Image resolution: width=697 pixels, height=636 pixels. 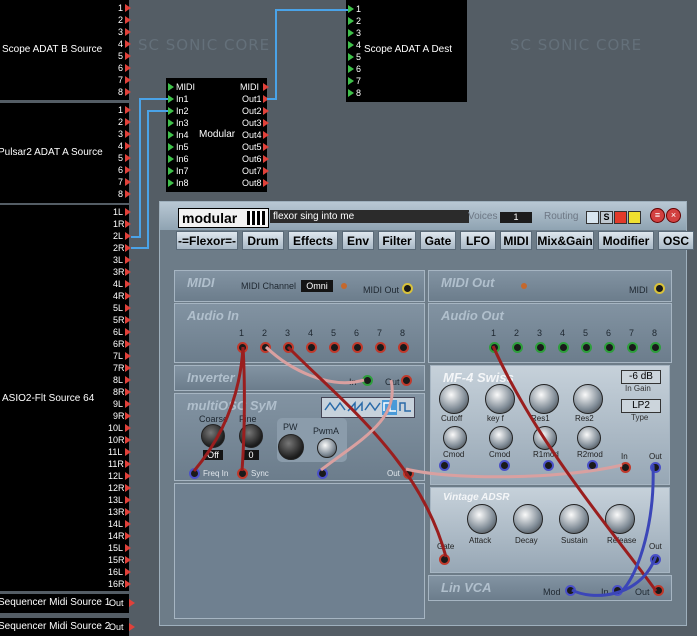 I want to click on adsr-knob-decay, so click(x=528, y=519).